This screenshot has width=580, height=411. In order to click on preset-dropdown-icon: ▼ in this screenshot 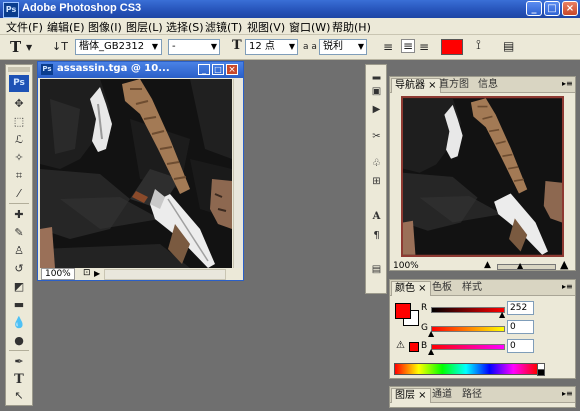, I will do `click(29, 48)`.